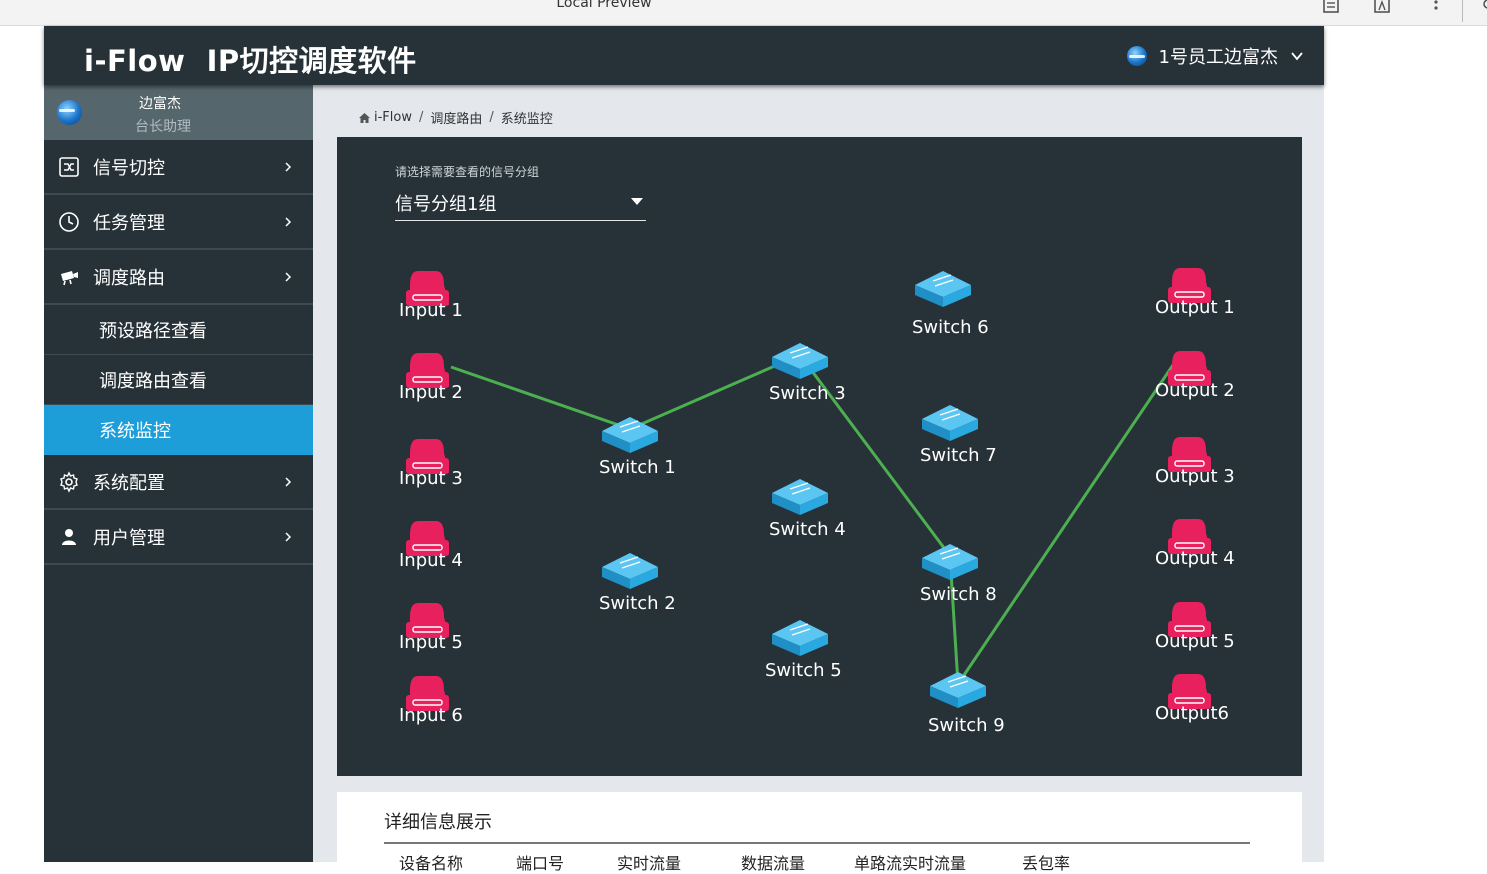  Describe the element at coordinates (431, 296) in the screenshot. I see `device-node-input-1: Input 1` at that location.